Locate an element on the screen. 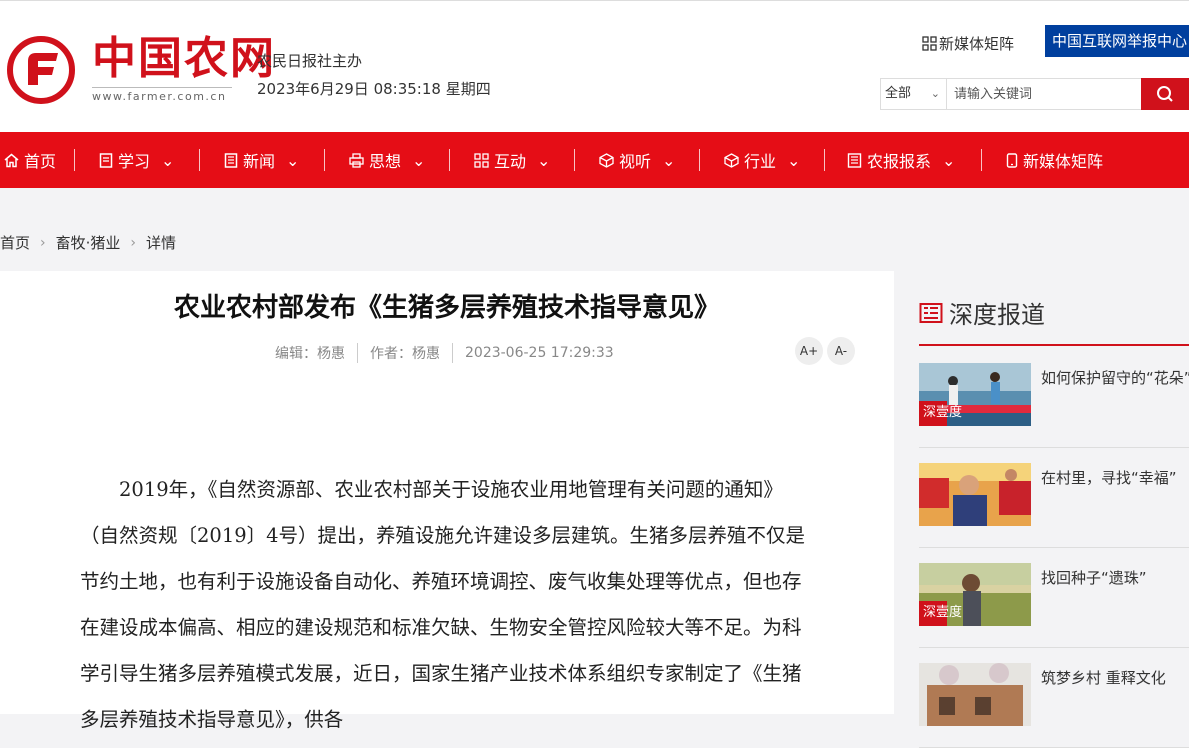 The image size is (1189, 748). nav-item-home: 首页 is located at coordinates (39, 160).